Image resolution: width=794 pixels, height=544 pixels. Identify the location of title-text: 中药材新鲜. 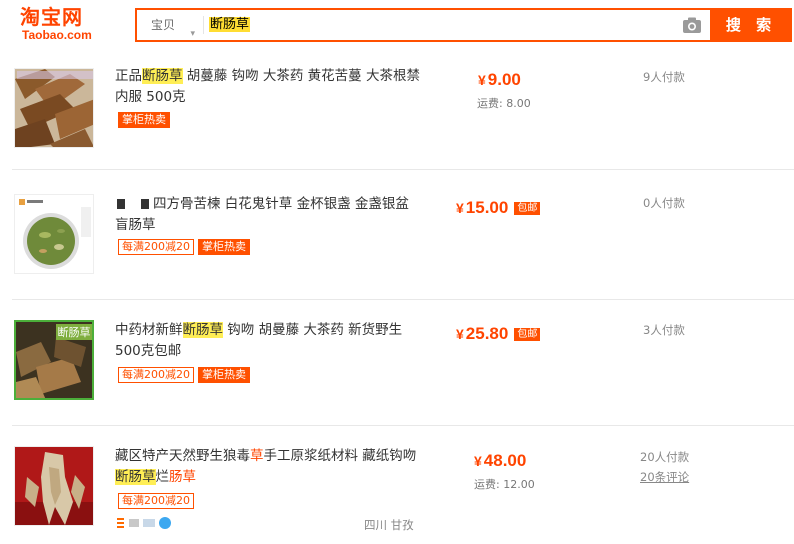
(149, 330).